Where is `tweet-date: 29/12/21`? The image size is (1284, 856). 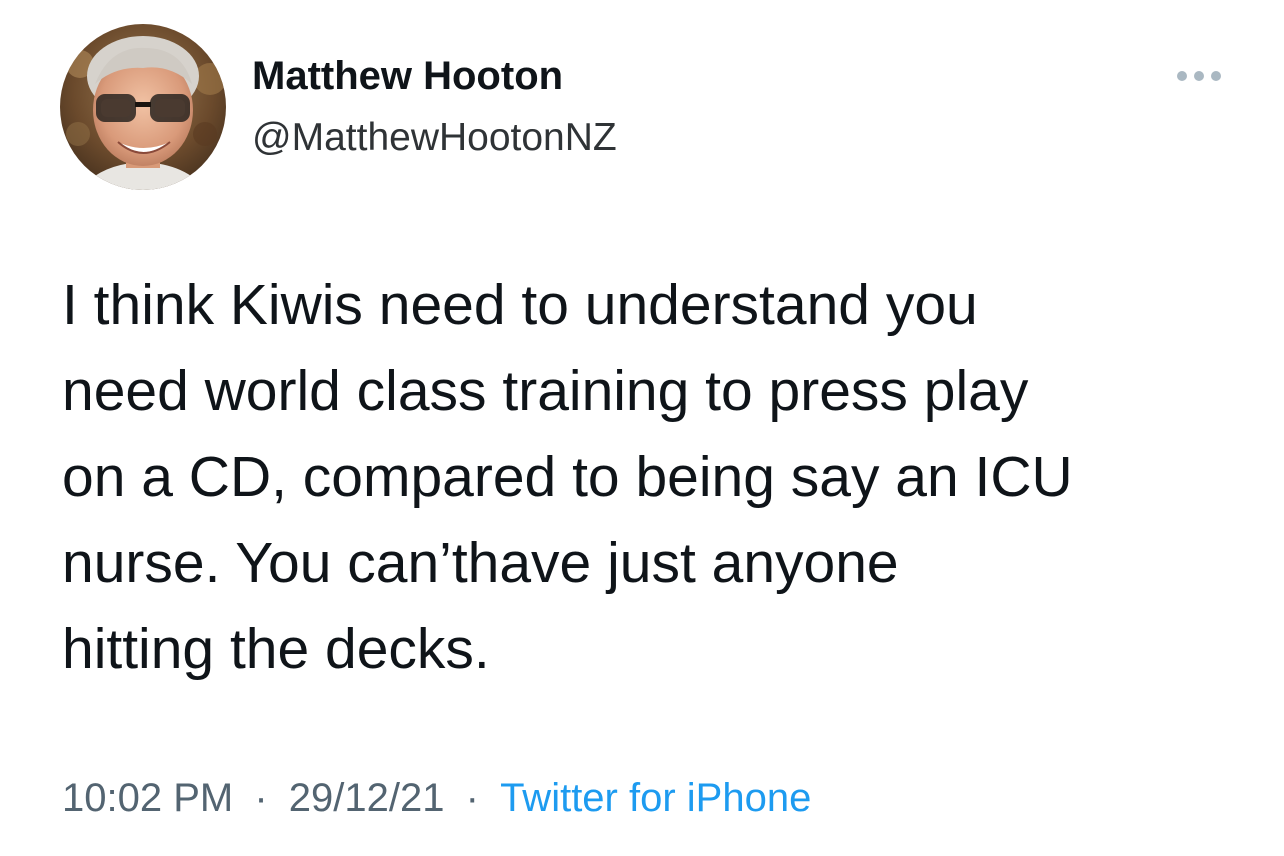
tweet-date: 29/12/21 is located at coordinates (367, 798).